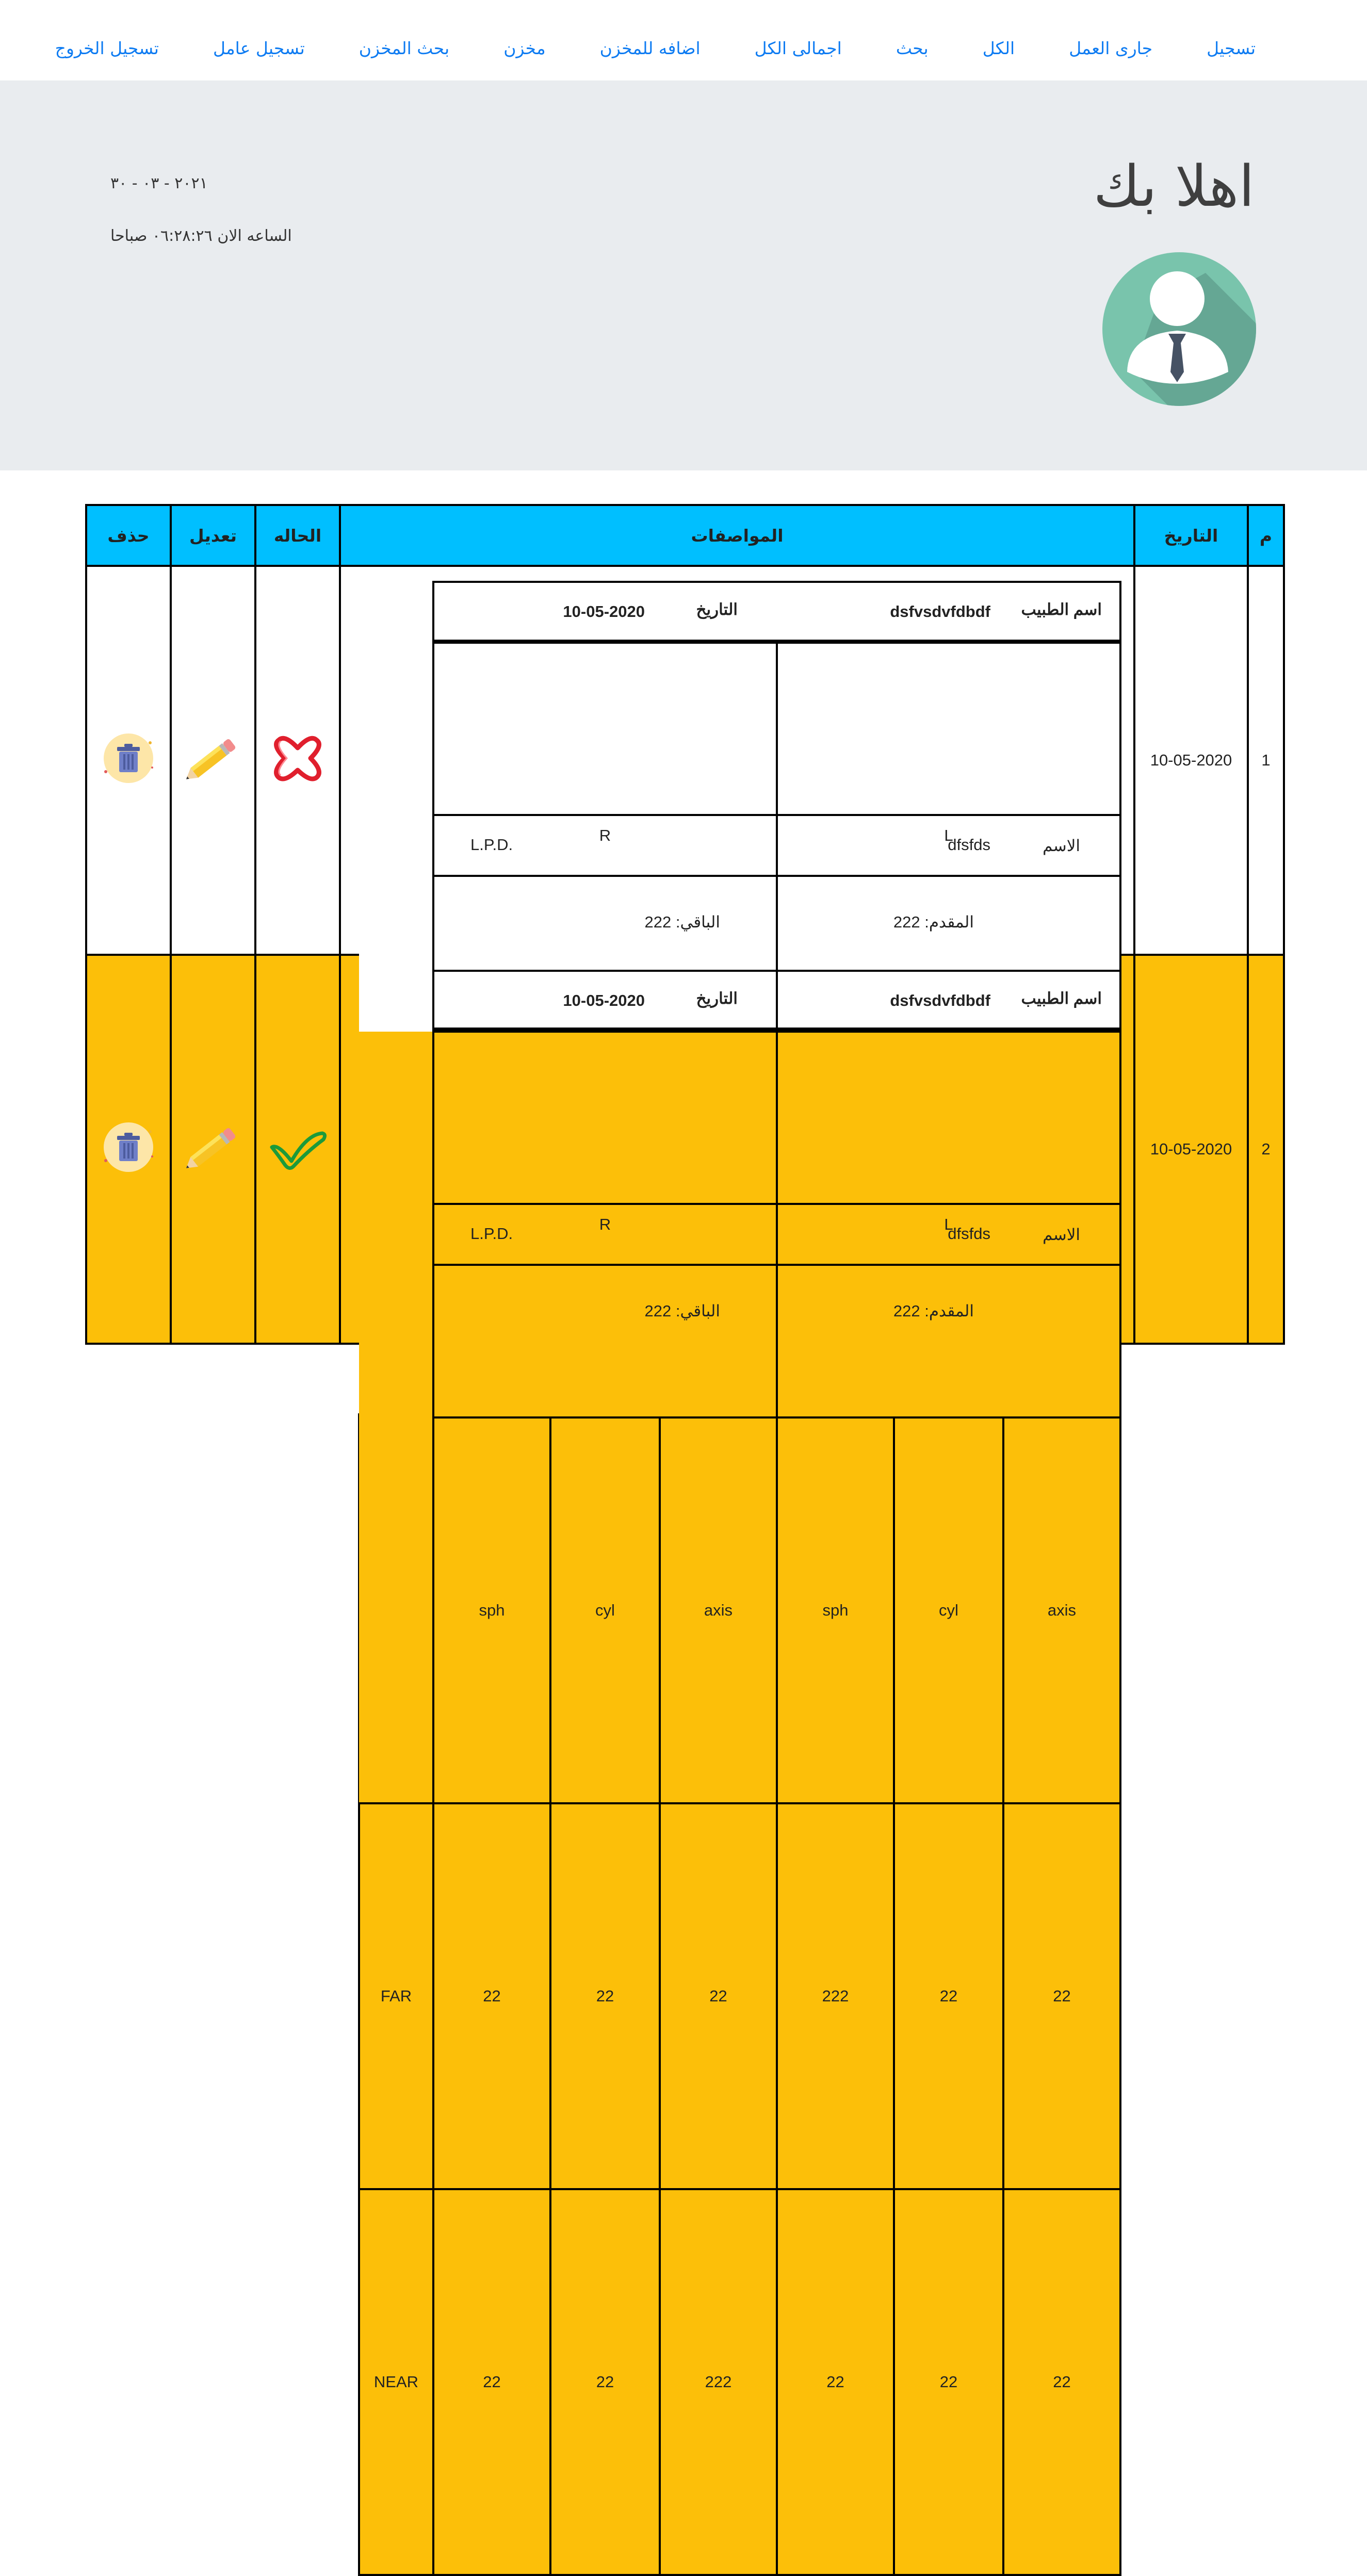 Image resolution: width=1367 pixels, height=2576 pixels. I want to click on current-time: الساعه الان ٠٦:٢٨:٢٦ صباحا, so click(201, 236).